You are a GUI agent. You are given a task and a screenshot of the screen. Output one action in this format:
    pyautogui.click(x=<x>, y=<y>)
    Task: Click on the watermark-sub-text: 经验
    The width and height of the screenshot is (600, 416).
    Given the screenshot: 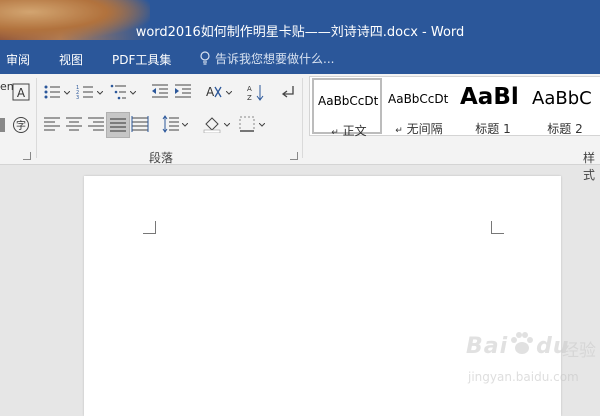 What is the action you would take?
    pyautogui.click(x=579, y=351)
    